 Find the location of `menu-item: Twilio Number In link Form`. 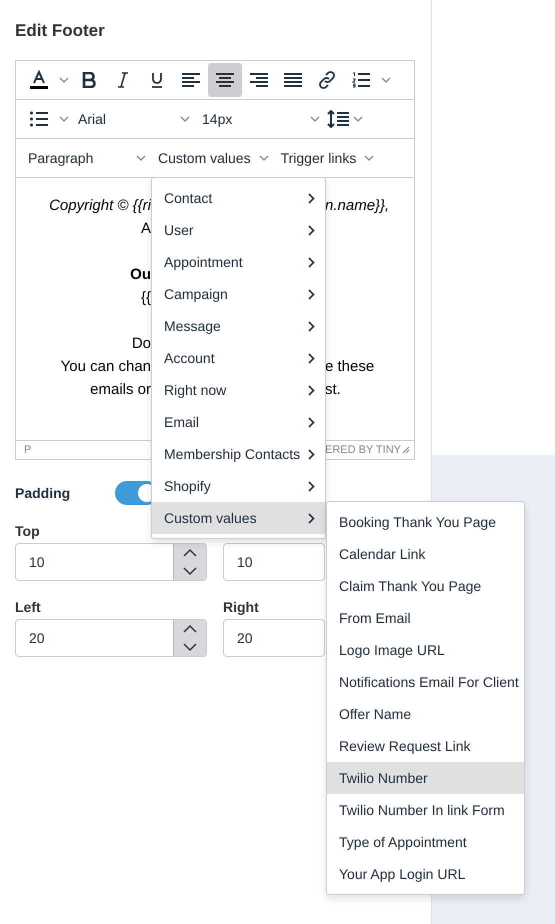

menu-item: Twilio Number In link Form is located at coordinates (425, 810).